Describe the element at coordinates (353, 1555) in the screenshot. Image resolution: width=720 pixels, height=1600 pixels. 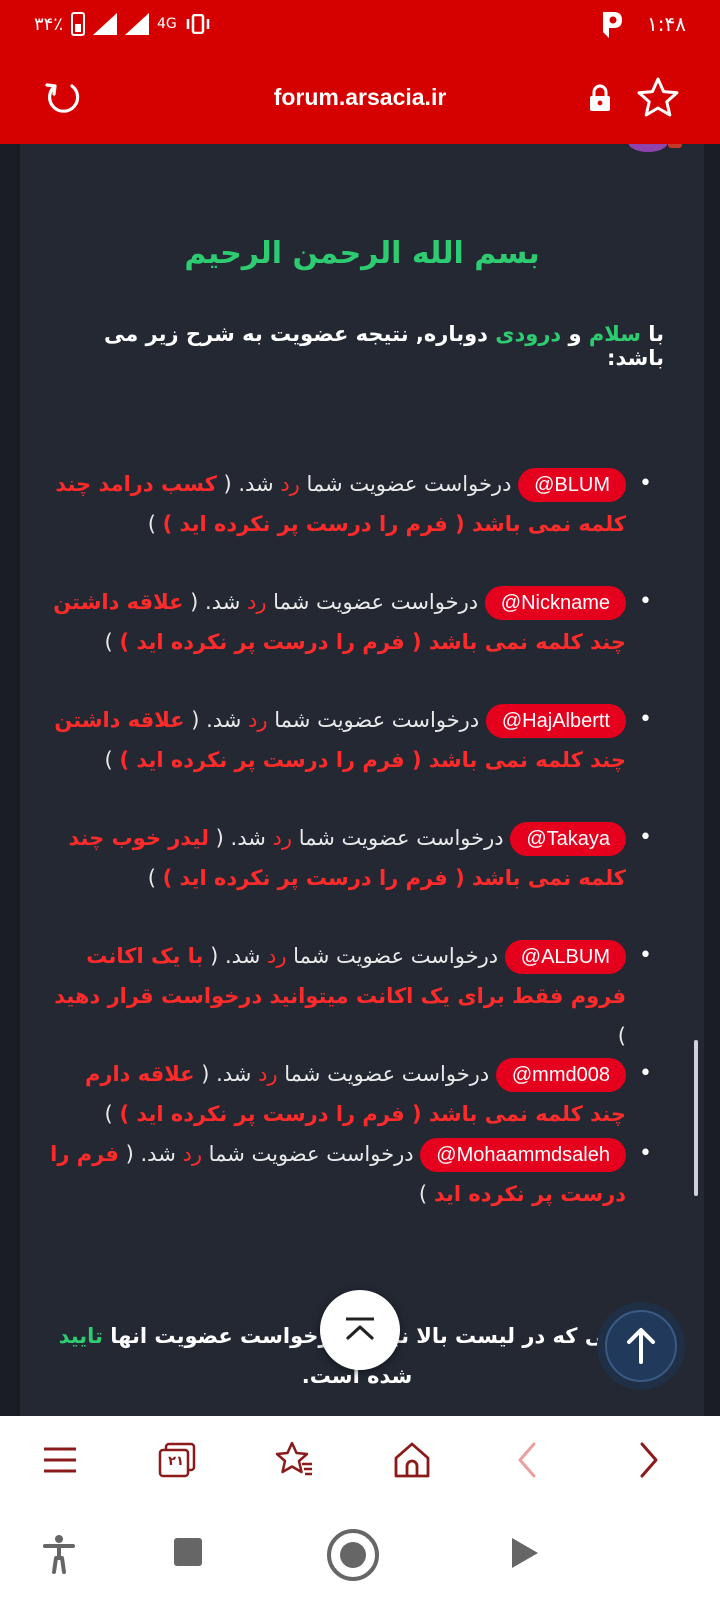
I see `home-circle-icon` at that location.